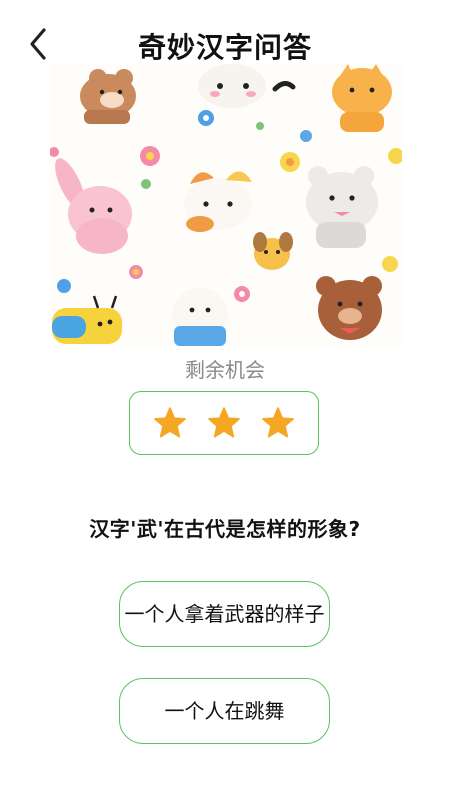 Image resolution: width=450 pixels, height=800 pixels. I want to click on bear-illustration, so click(108, 96).